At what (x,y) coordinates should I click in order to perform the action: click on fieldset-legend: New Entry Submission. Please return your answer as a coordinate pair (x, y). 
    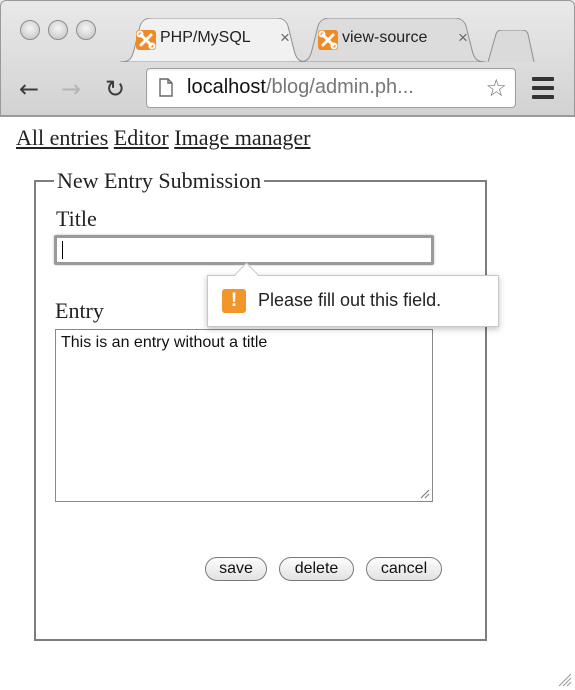
    Looking at the image, I should click on (159, 181).